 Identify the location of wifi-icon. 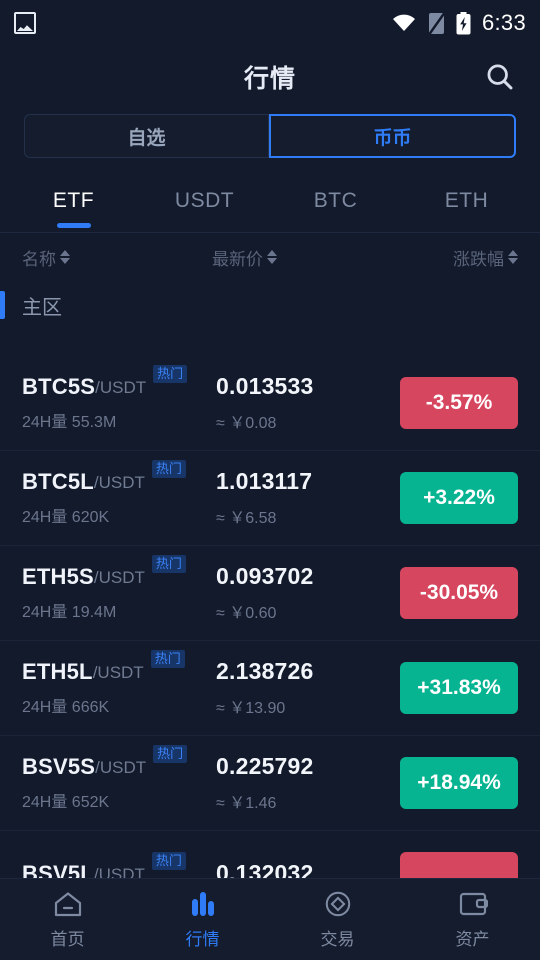
(403, 22).